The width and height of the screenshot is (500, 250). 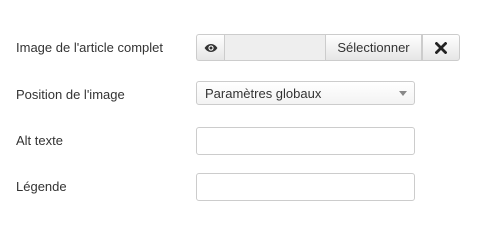 I want to click on image-position-row: Position de l'image Paramètres globaux, so click(x=250, y=95).